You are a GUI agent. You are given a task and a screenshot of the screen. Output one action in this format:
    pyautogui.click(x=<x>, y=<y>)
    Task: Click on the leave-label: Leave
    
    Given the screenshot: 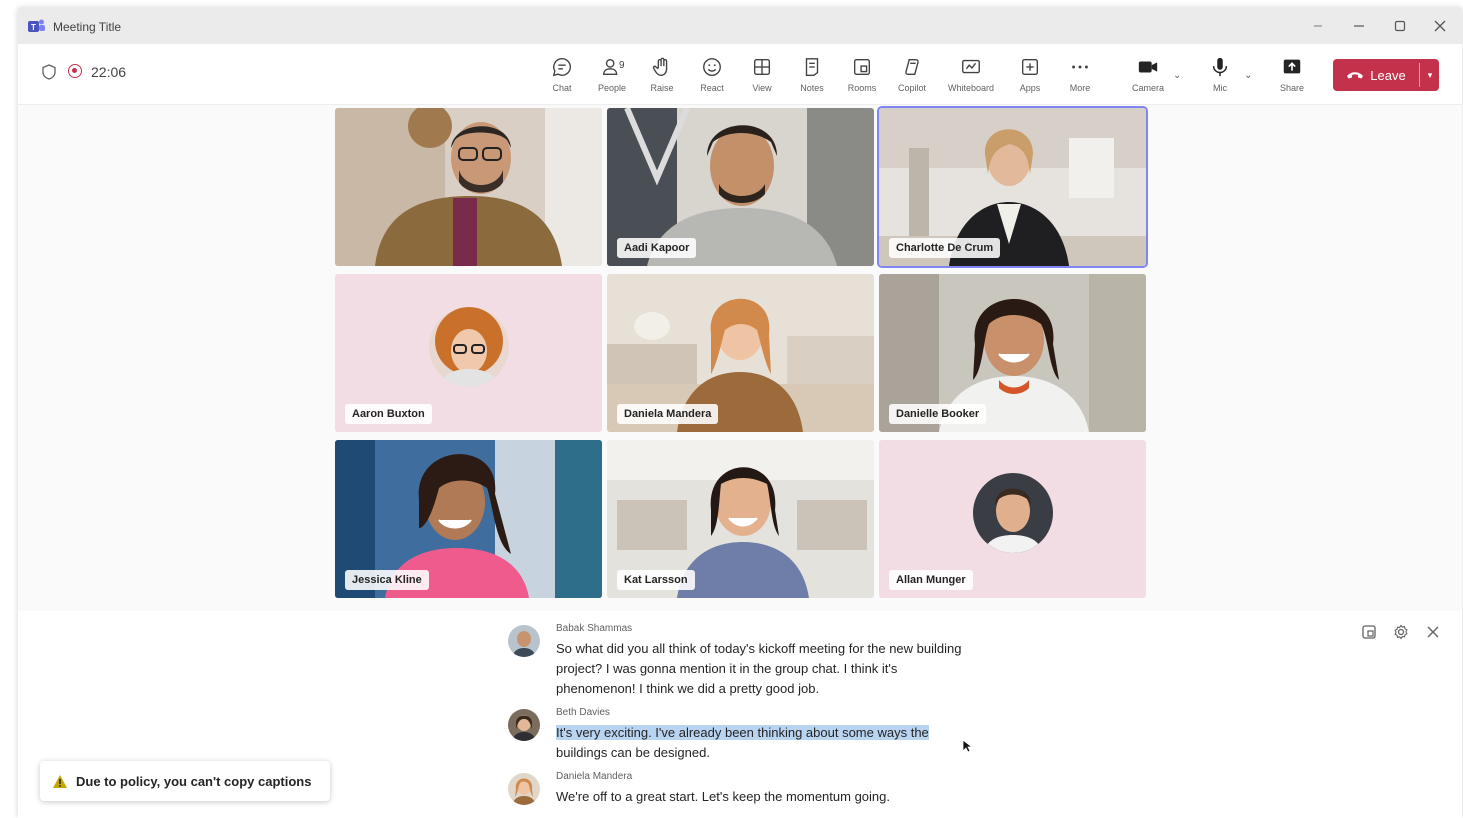 What is the action you would take?
    pyautogui.click(x=1388, y=75)
    